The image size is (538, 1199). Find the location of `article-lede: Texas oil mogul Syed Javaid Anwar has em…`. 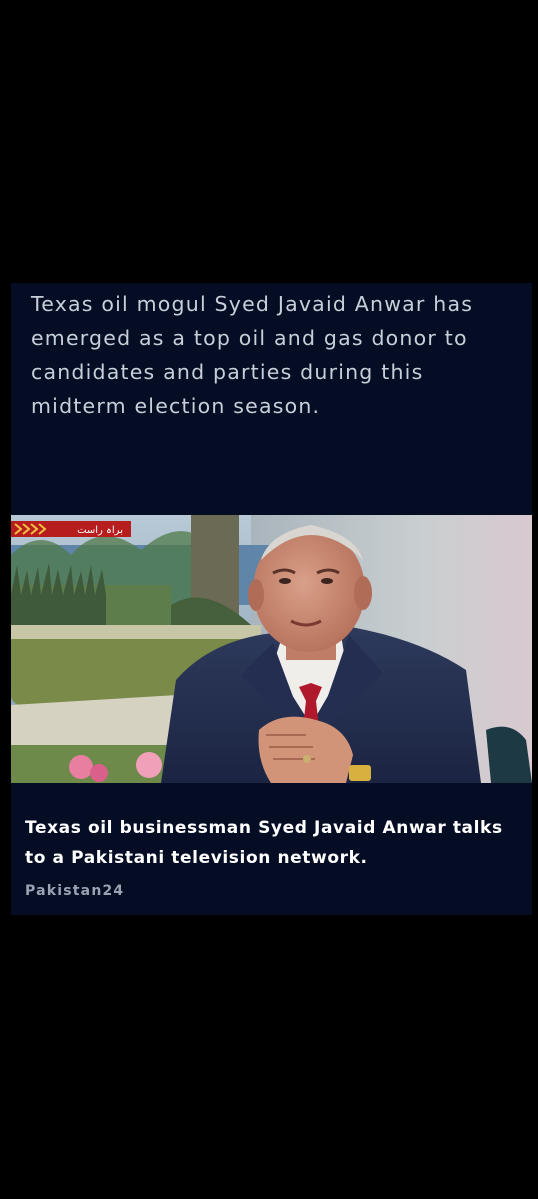

article-lede: Texas oil mogul Syed Javaid Anwar has em… is located at coordinates (252, 355).